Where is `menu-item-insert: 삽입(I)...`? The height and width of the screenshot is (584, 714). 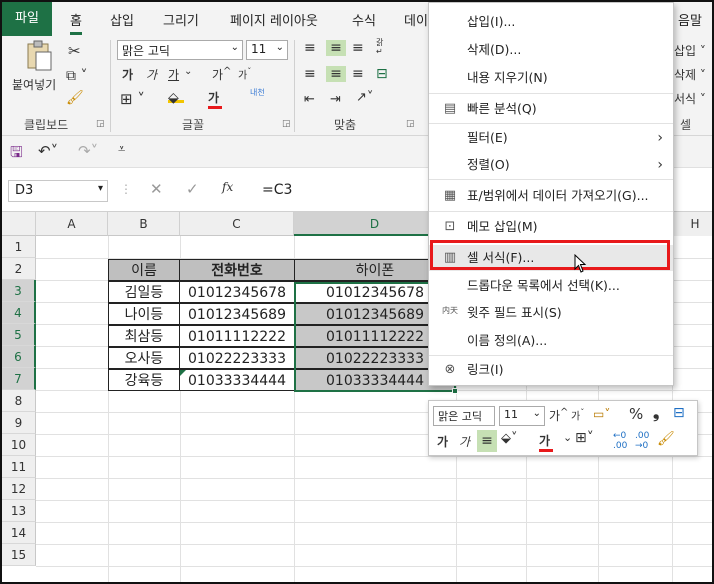 menu-item-insert: 삽입(I)... is located at coordinates (551, 22).